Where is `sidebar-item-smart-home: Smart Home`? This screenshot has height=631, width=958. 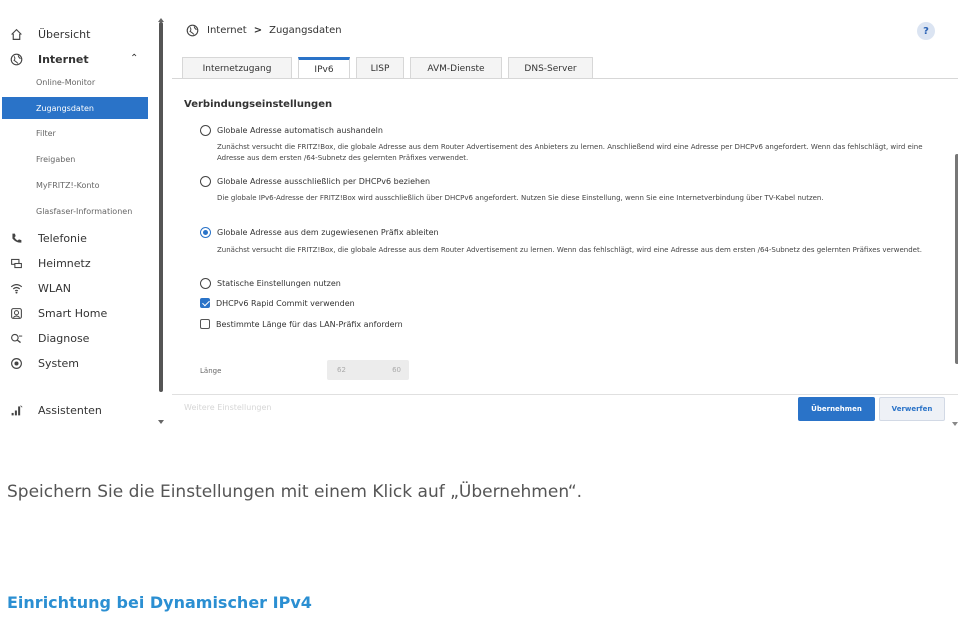 sidebar-item-smart-home: Smart Home is located at coordinates (58, 313).